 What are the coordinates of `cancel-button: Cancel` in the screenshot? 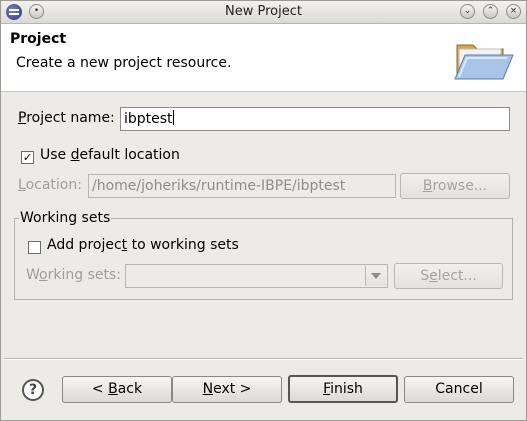 It's located at (459, 389).